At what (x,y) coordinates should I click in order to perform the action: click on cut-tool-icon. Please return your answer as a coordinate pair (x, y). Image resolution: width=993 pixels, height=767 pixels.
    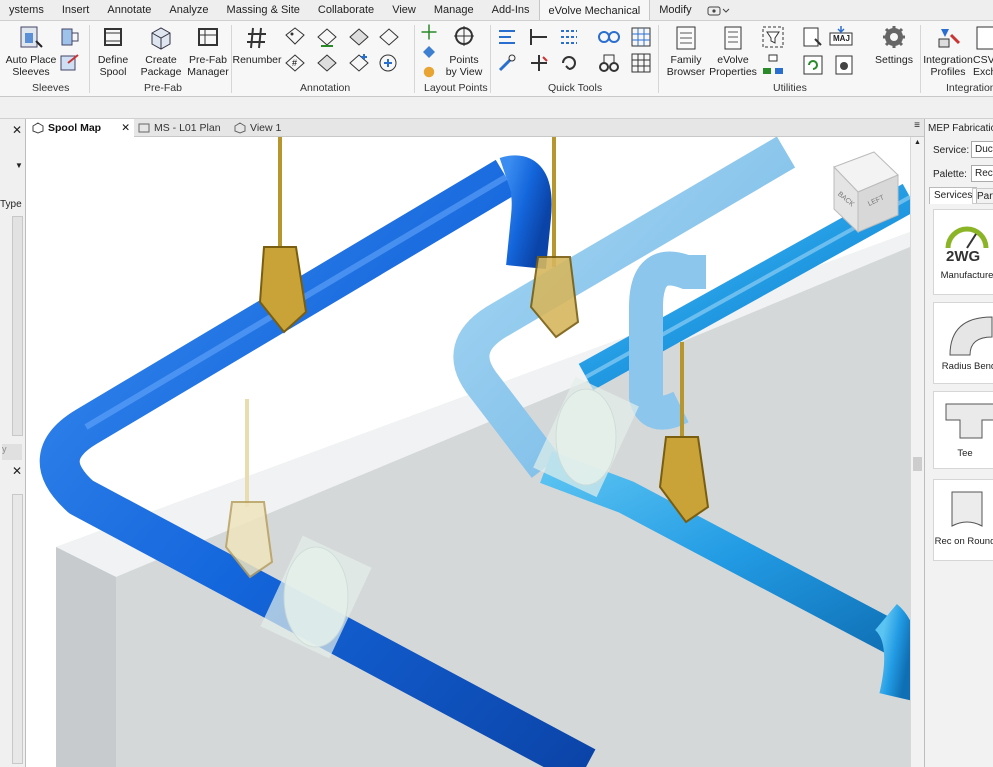
    Looking at the image, I should click on (539, 63).